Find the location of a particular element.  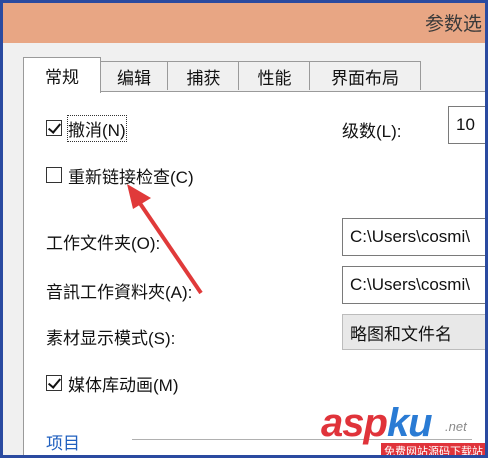

watermark-subtitle: 免费网站源码下载站 is located at coordinates (433, 449).